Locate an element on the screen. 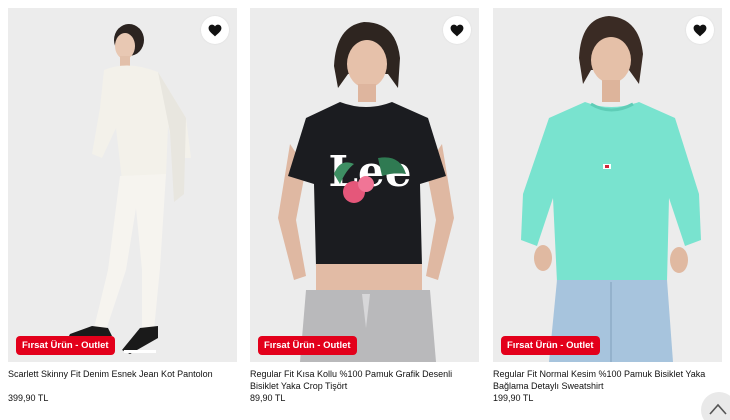  product-price: 199,90 TL is located at coordinates (513, 398).